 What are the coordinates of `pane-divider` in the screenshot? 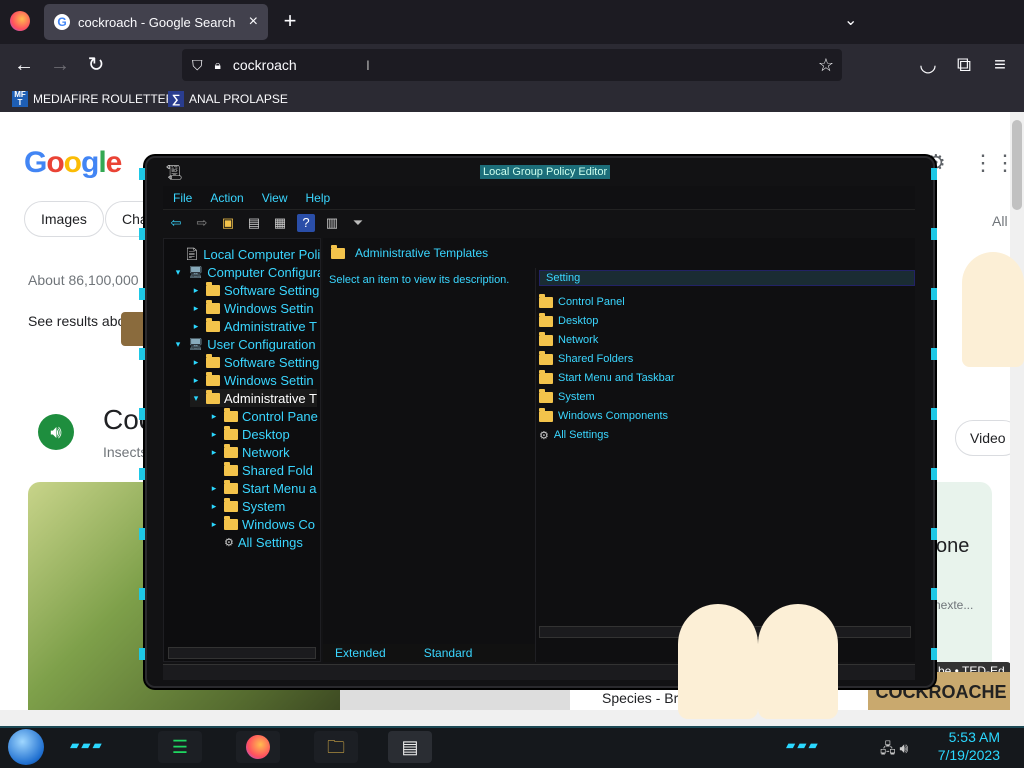 It's located at (535, 465).